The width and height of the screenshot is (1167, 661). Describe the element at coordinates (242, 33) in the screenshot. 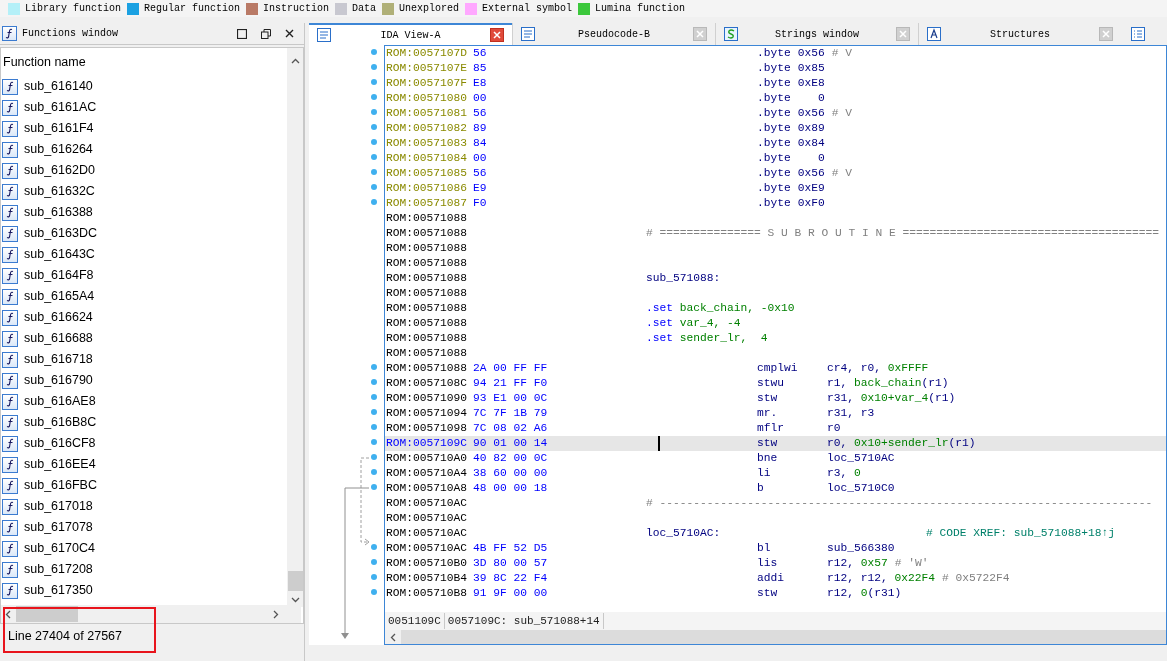

I see `maximize-icon` at that location.